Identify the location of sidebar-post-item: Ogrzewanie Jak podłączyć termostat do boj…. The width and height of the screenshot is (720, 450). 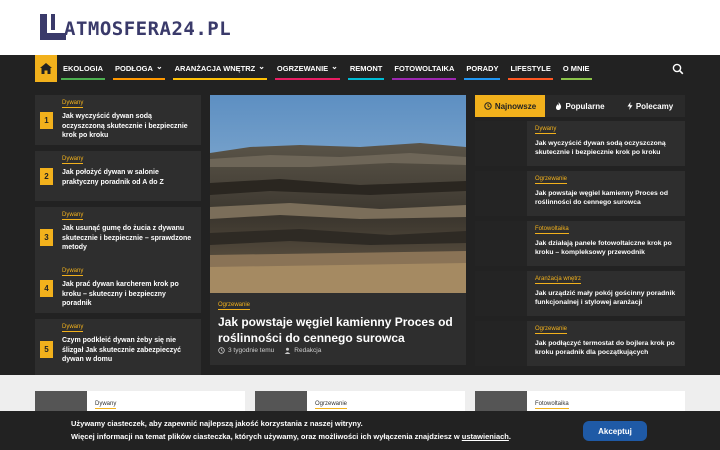
(580, 343).